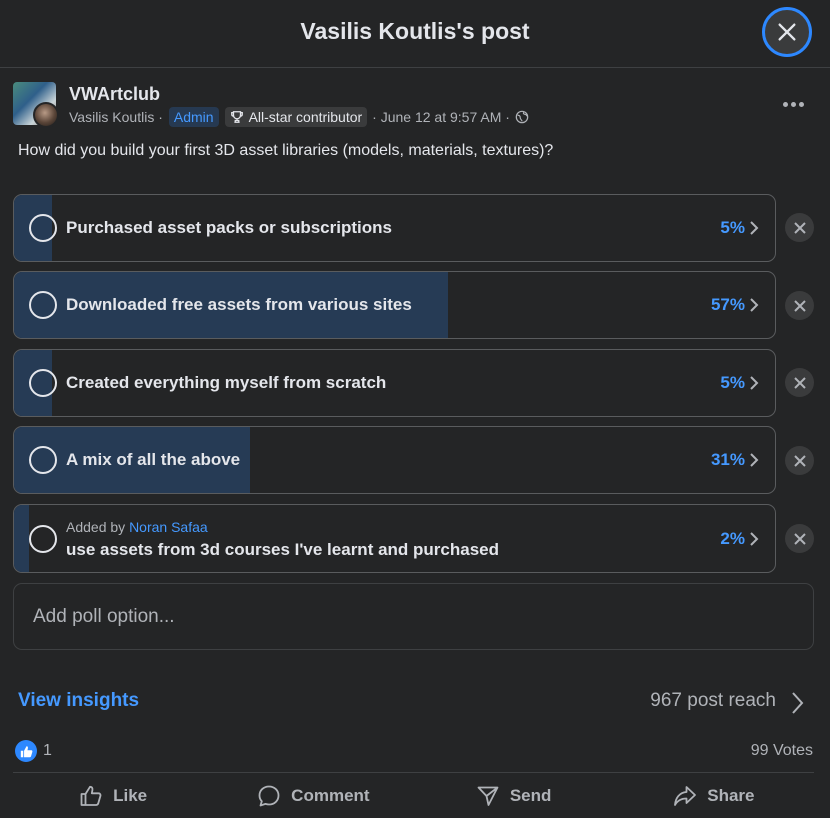 The width and height of the screenshot is (830, 818). I want to click on like-label: Like, so click(130, 795).